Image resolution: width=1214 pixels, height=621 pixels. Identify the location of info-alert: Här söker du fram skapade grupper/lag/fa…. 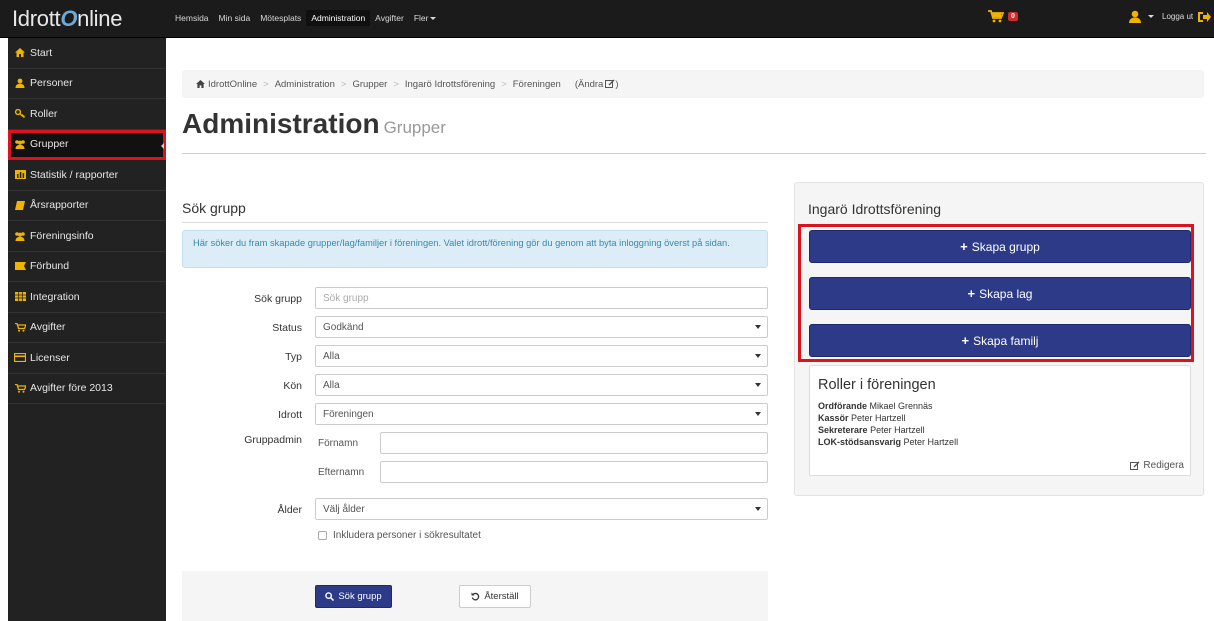
(475, 249).